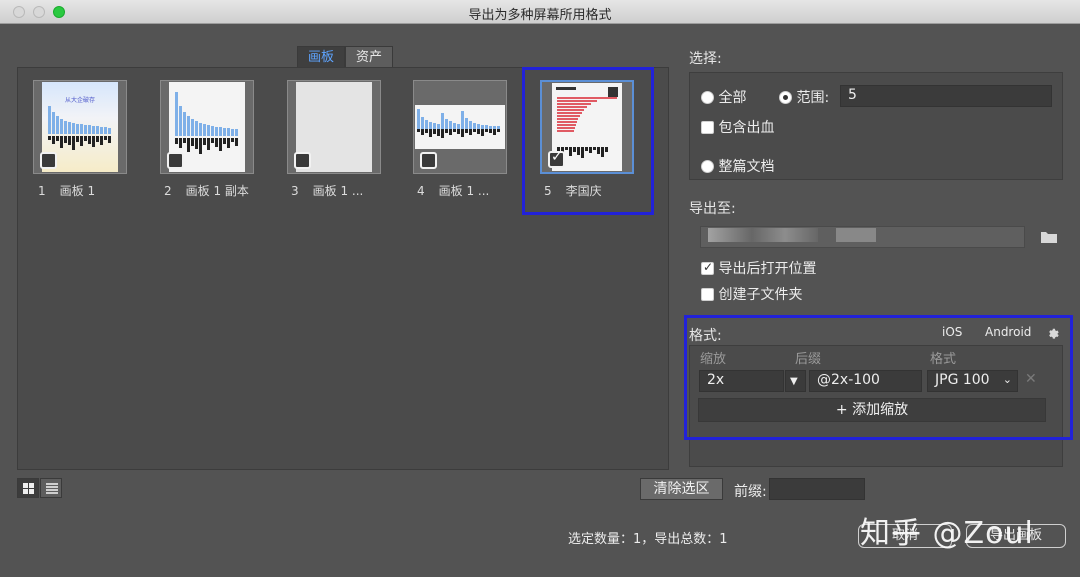 The image size is (1080, 577). I want to click on artboard-2-label: 2 画板 1 副本, so click(206, 191).